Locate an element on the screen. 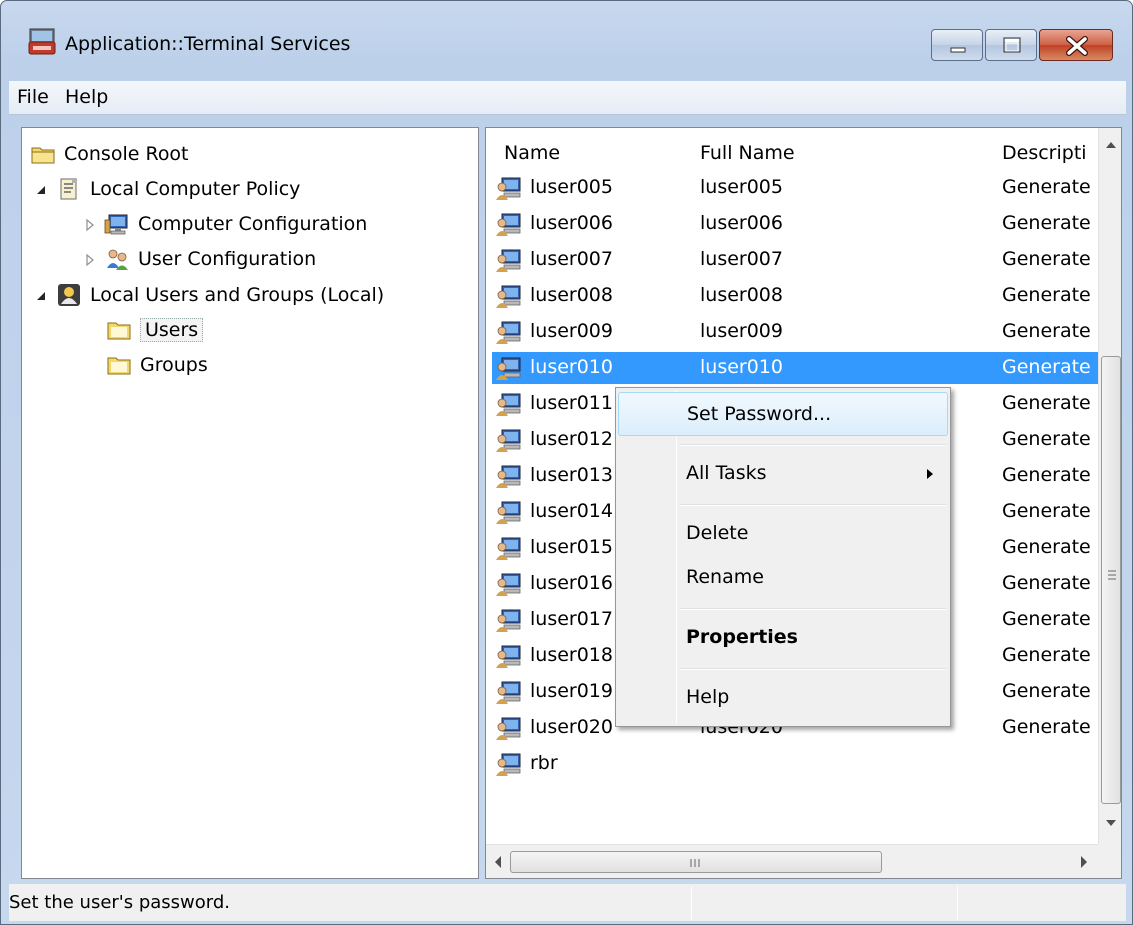  column-header-full-name: Full Name is located at coordinates (747, 153).